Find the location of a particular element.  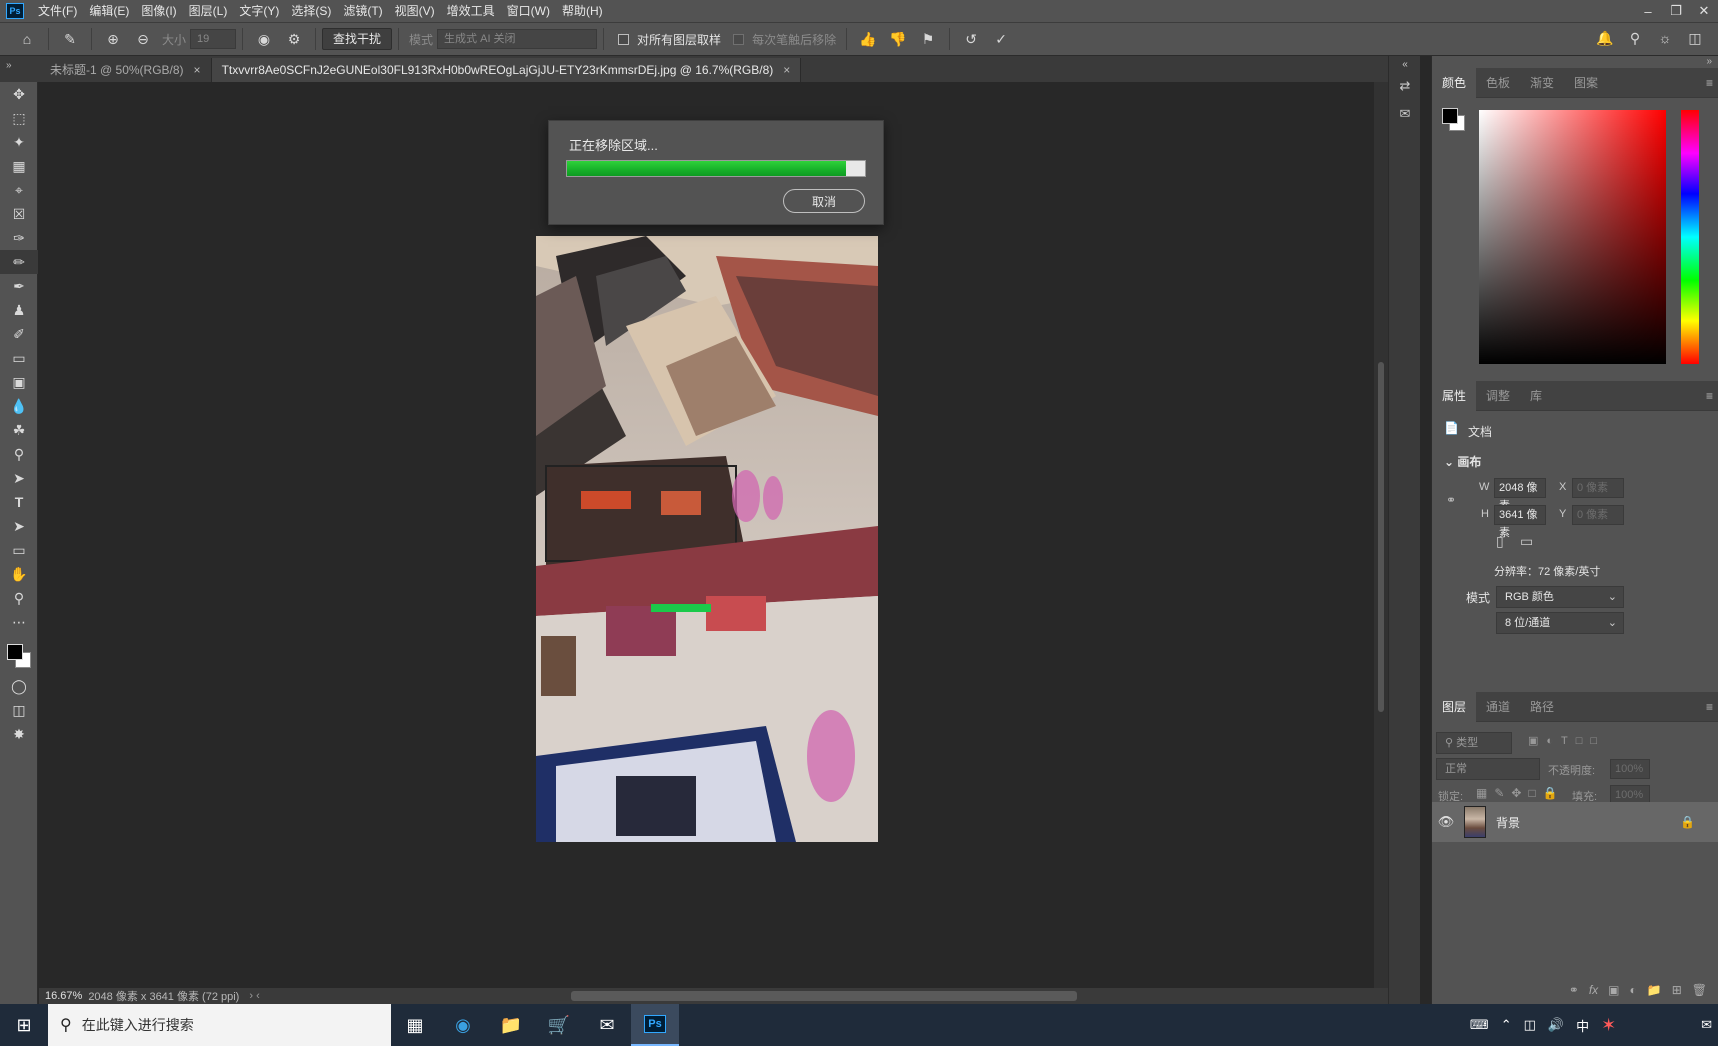

add-mask-icon: ▣ is located at coordinates (1613, 990).